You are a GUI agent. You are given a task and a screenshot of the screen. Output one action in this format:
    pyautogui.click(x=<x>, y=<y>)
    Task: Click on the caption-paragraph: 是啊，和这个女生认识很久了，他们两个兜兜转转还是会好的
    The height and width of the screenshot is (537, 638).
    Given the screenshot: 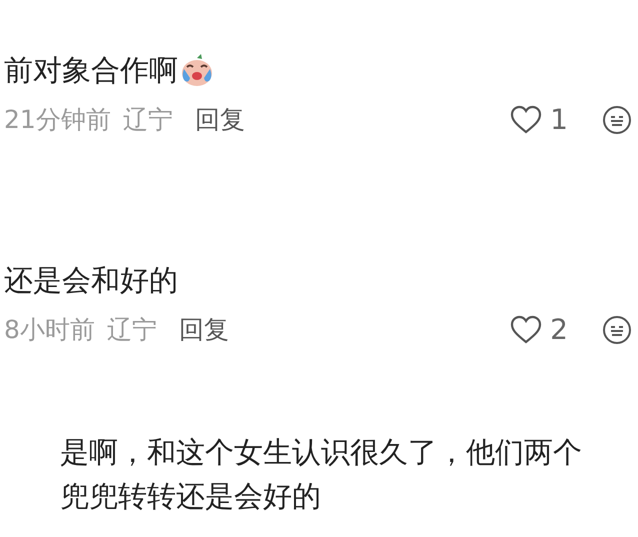 What is the action you would take?
    pyautogui.click(x=321, y=474)
    